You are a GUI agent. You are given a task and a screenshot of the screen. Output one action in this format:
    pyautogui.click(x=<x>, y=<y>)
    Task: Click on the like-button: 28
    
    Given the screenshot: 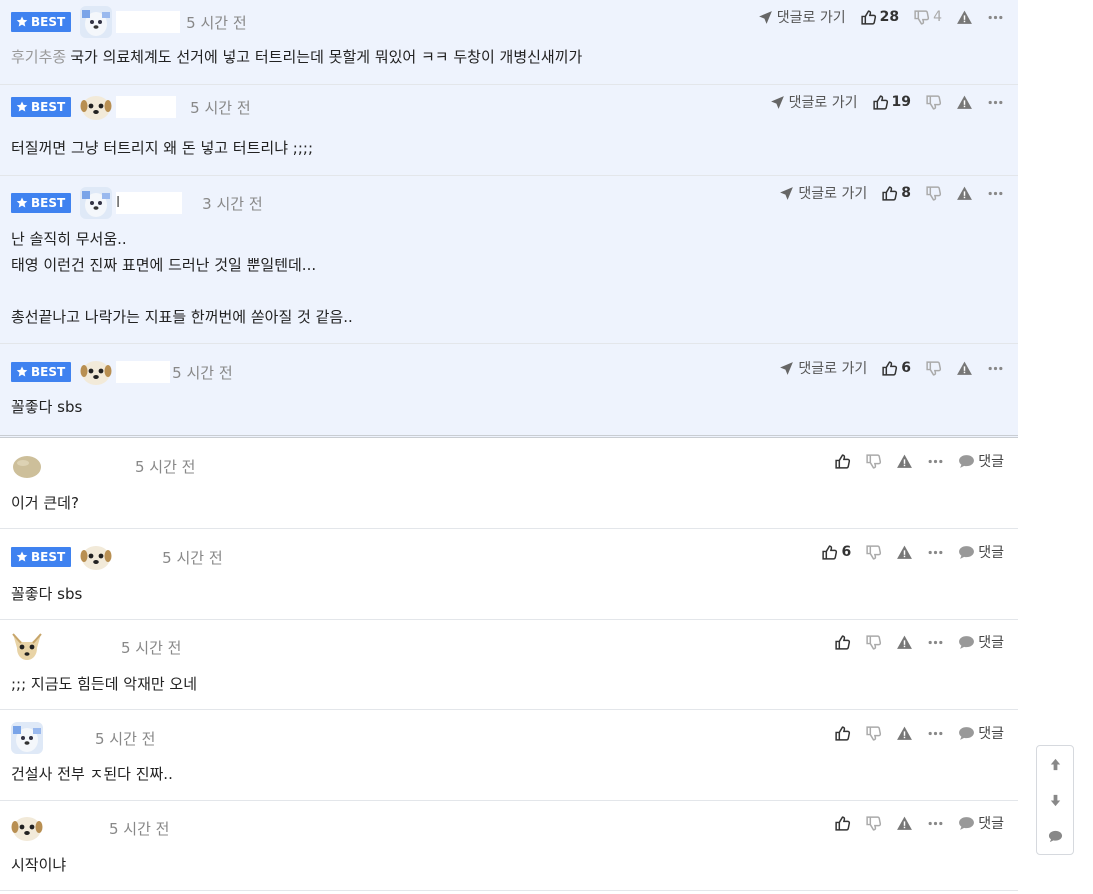 What is the action you would take?
    pyautogui.click(x=879, y=17)
    